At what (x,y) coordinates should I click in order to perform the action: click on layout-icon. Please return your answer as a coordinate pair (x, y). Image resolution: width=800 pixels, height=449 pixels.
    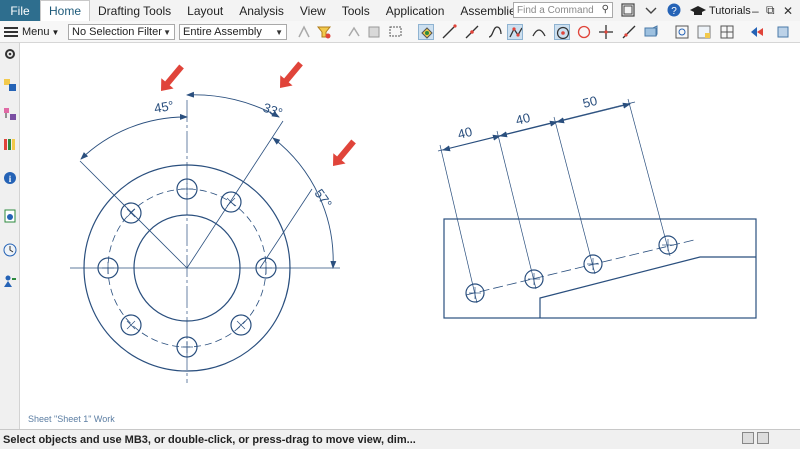
    Looking at the image, I should click on (727, 32).